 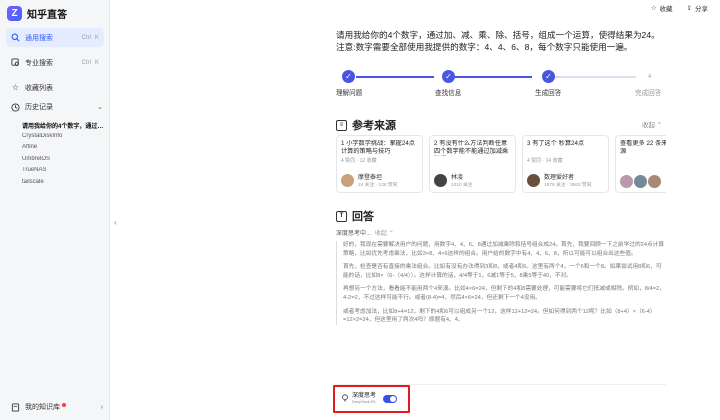 I want to click on search-icon, so click(x=15, y=37).